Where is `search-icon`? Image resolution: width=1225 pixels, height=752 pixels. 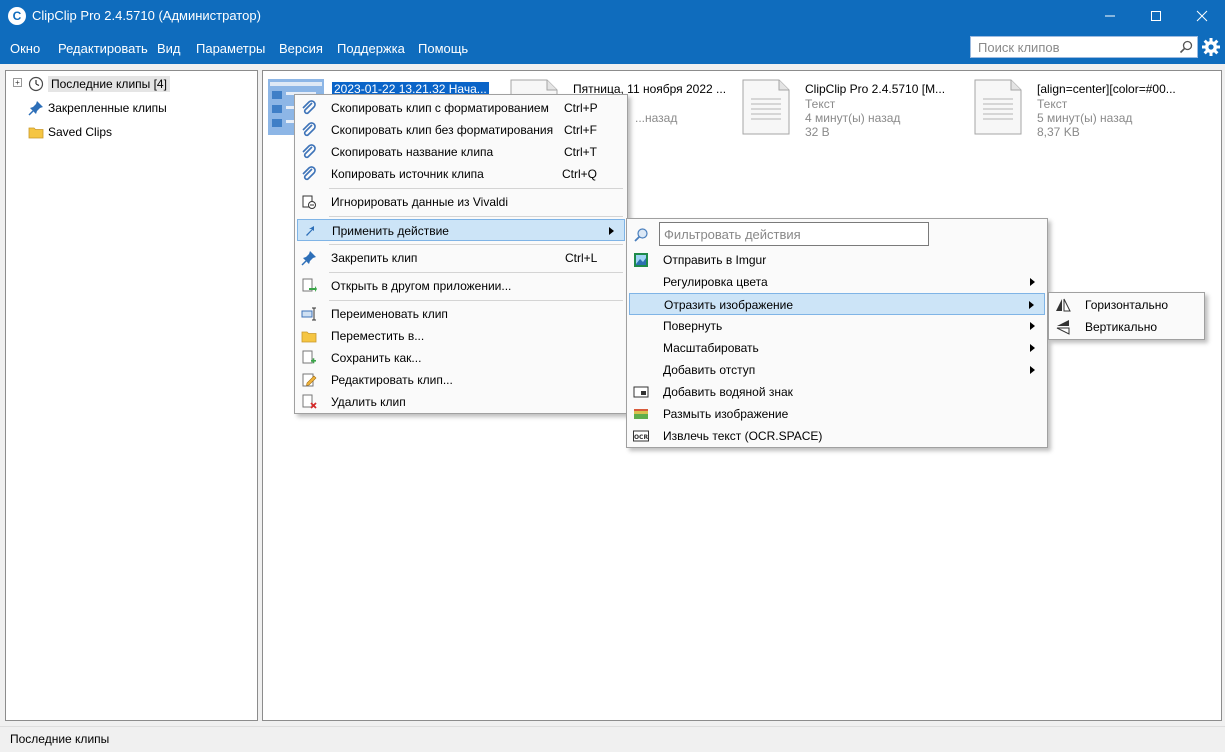 search-icon is located at coordinates (1186, 47).